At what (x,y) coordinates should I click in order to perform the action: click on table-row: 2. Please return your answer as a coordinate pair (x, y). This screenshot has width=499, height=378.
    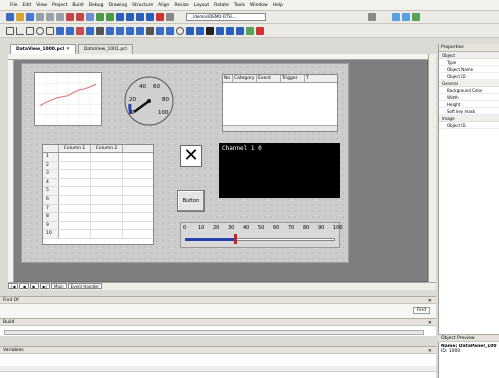
    Looking at the image, I should click on (98, 166).